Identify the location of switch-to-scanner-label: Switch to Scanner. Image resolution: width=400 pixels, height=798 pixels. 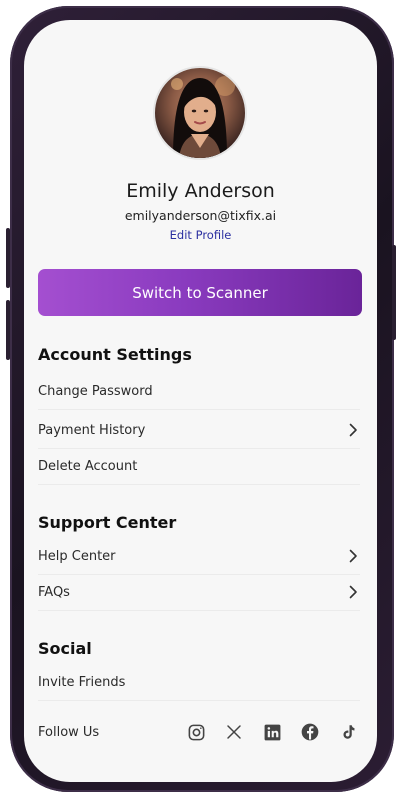
(200, 292).